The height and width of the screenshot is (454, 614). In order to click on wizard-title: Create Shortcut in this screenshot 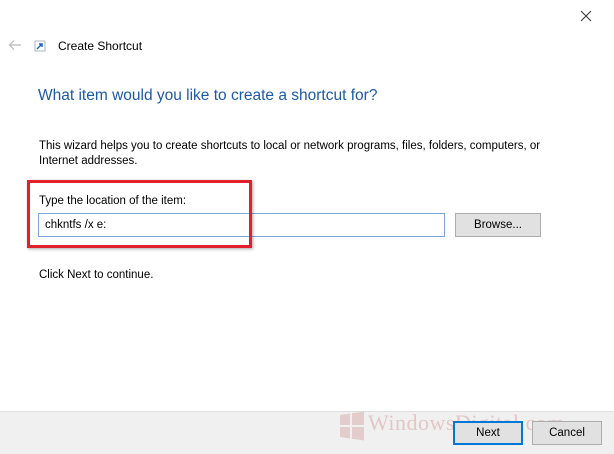, I will do `click(100, 46)`.